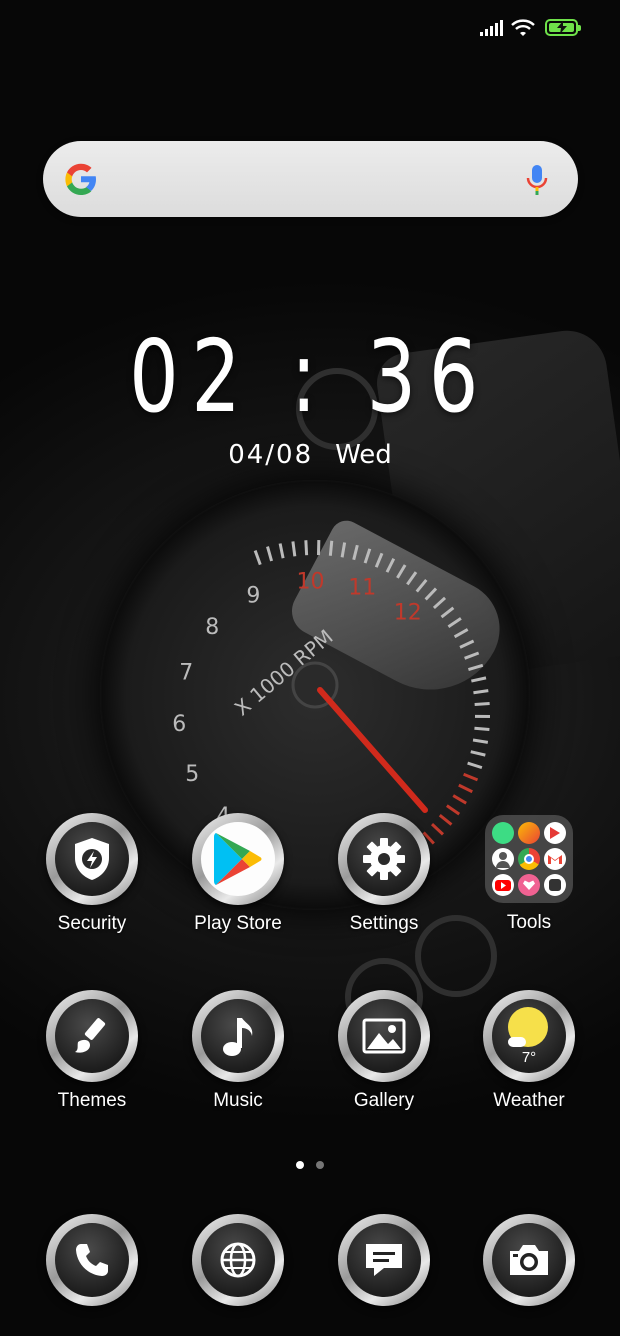 The image size is (620, 1336). I want to click on gauge-number: 9, so click(253, 595).